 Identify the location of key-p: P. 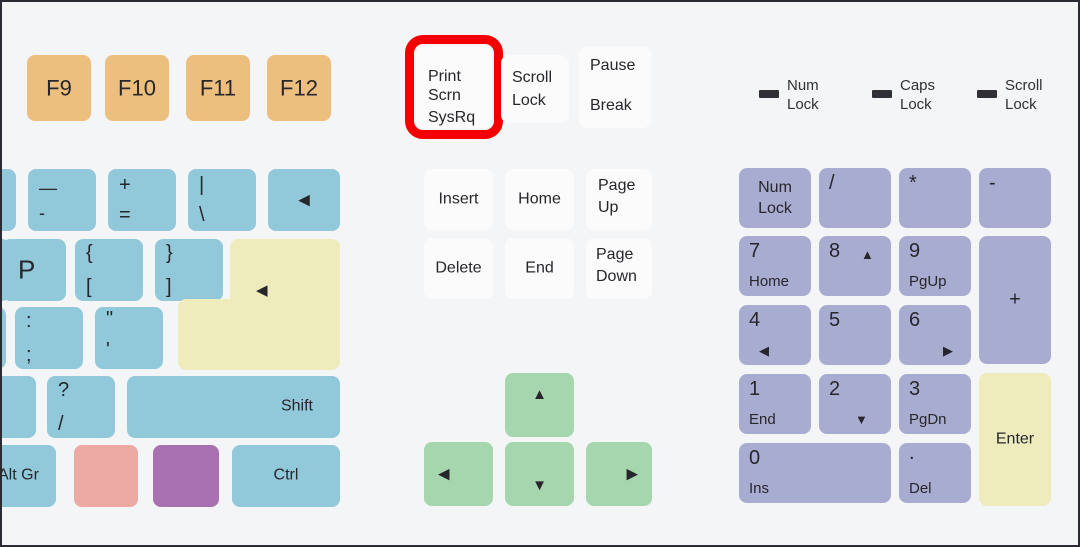
(34, 270).